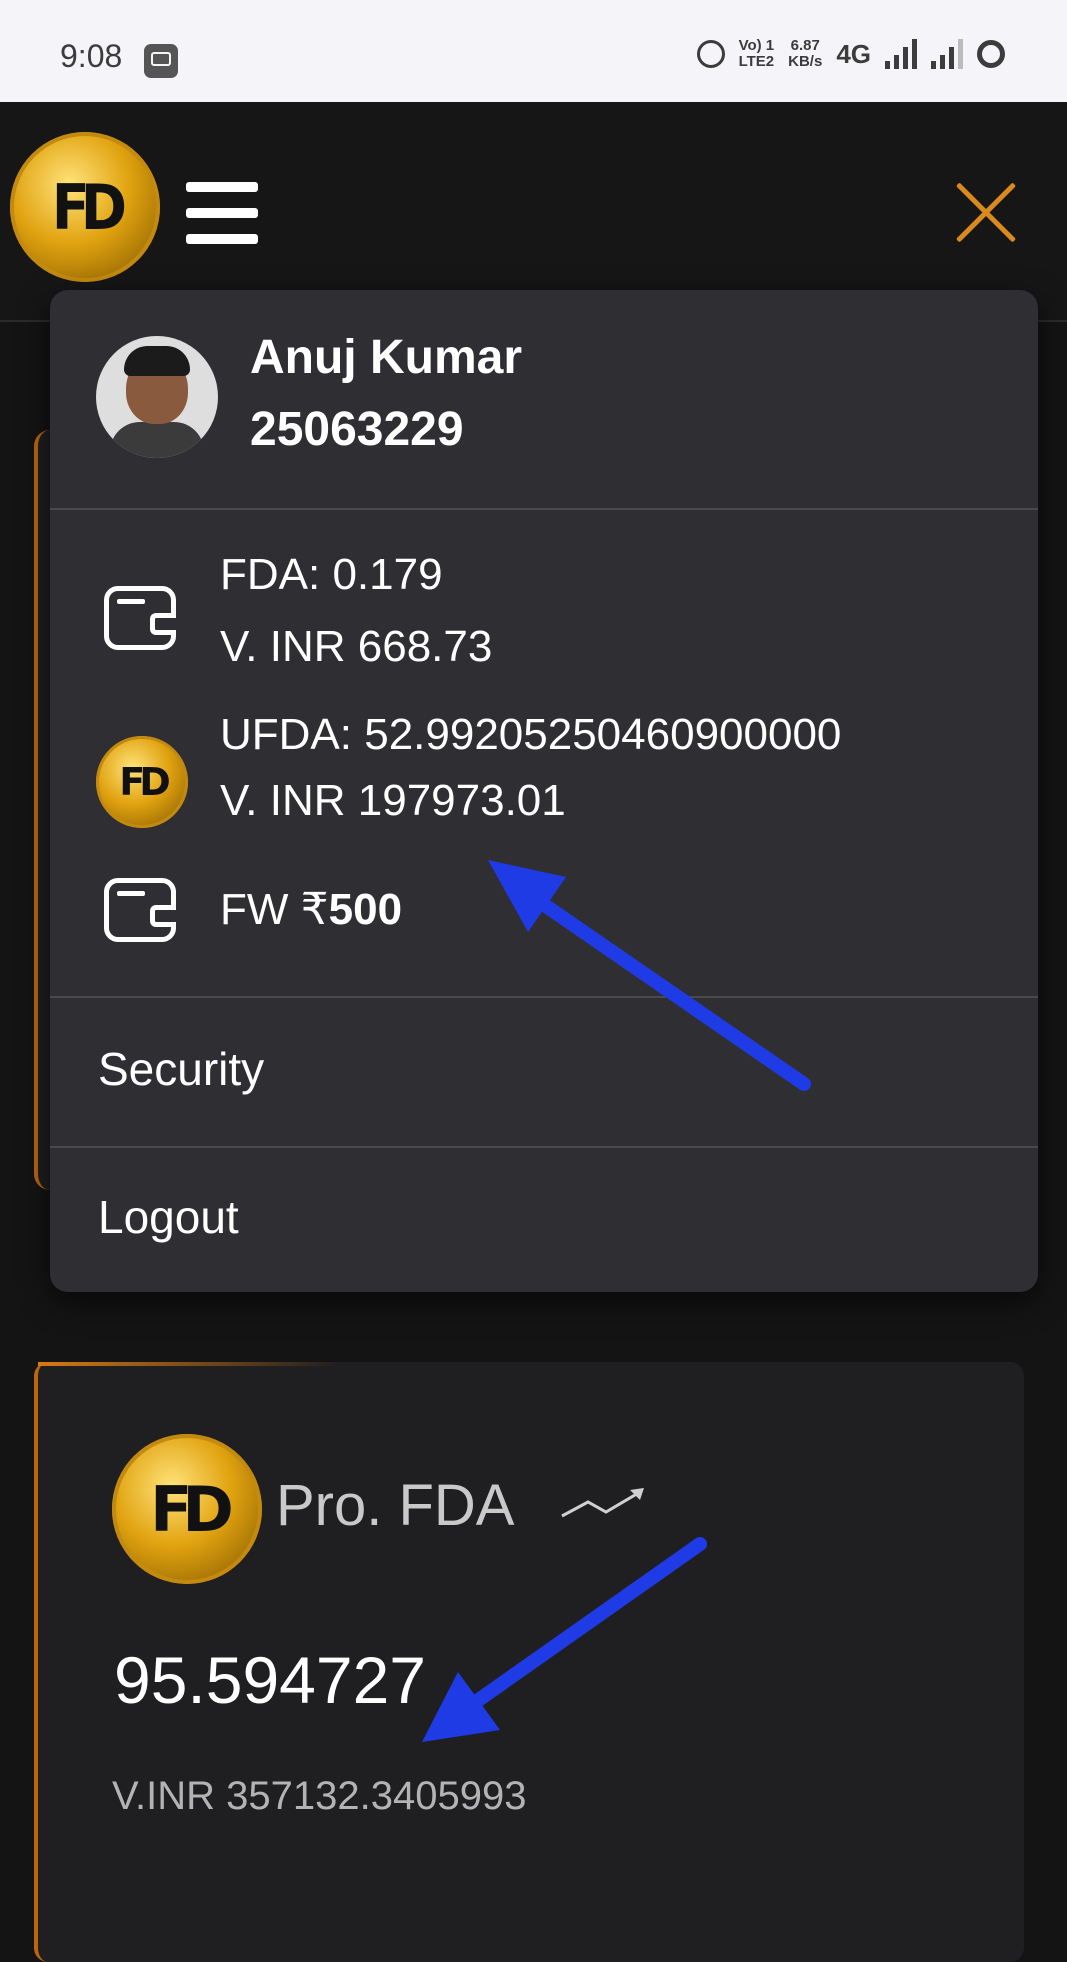 The height and width of the screenshot is (1962, 1067). What do you see at coordinates (168, 1217) in the screenshot?
I see `menu-item-logout: Logout` at bounding box center [168, 1217].